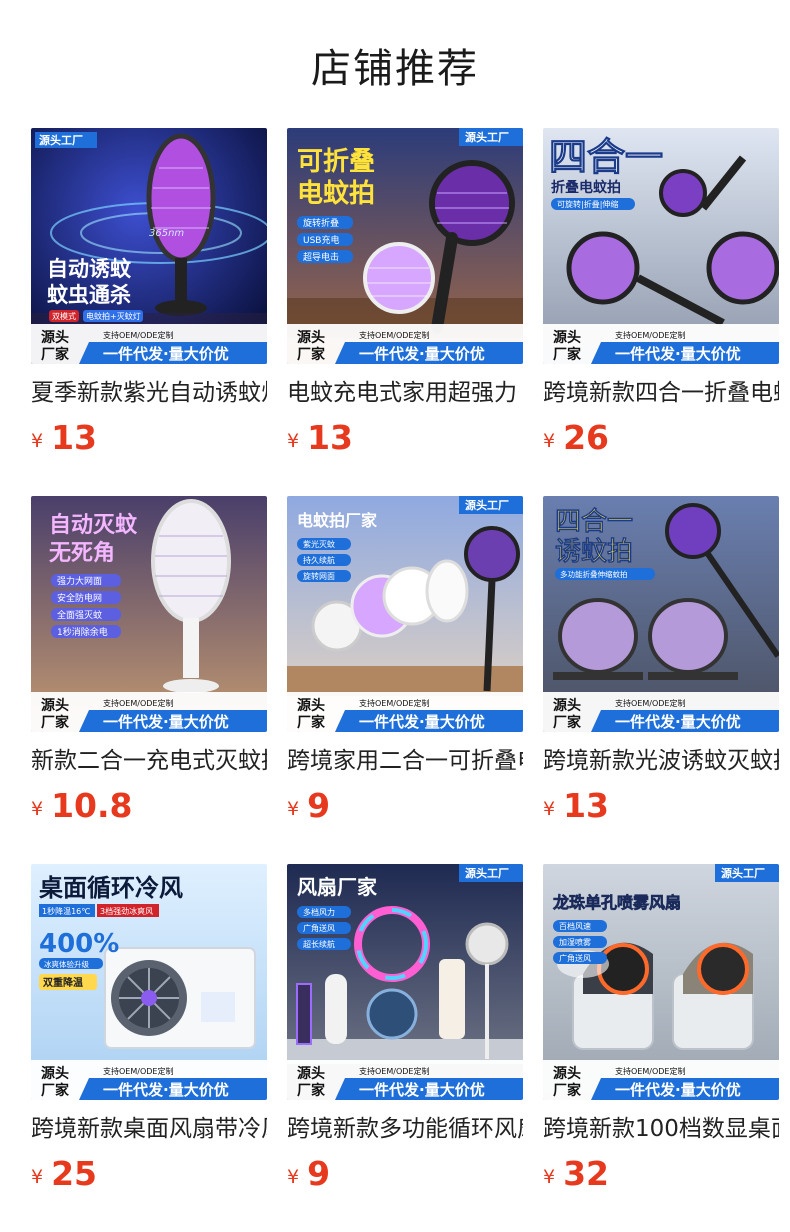 The width and height of the screenshot is (790, 1232). I want to click on image-tag: 持久续航, so click(319, 560).